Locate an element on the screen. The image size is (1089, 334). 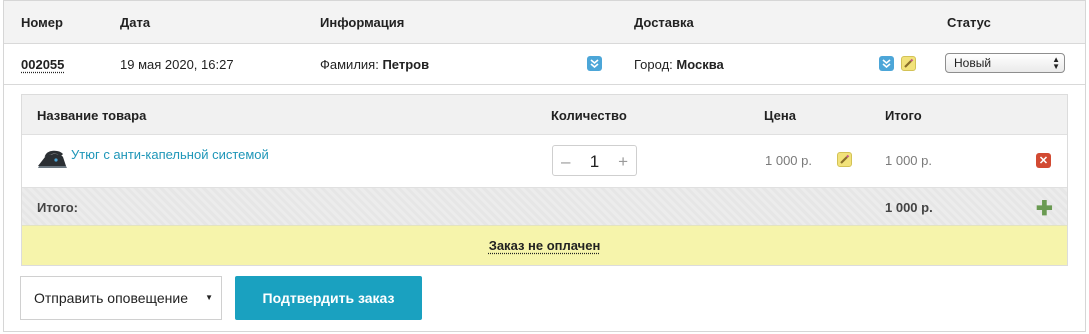
col-header-date: Дата is located at coordinates (135, 22).